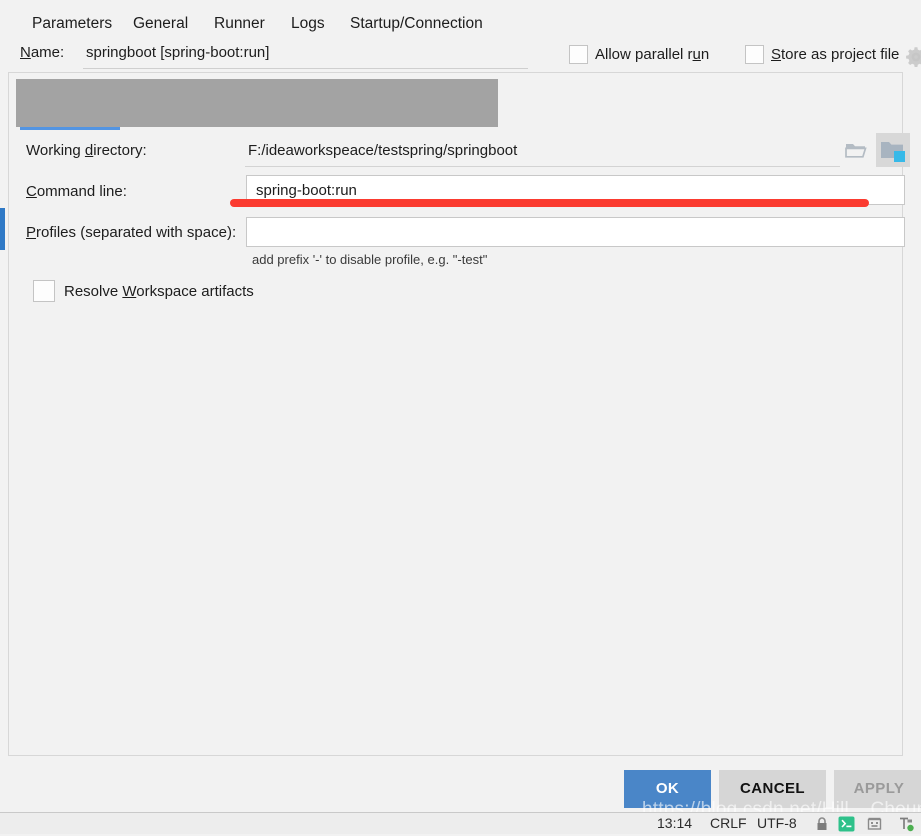 The image size is (921, 836). I want to click on tab-startup-connection: Startup/Connection, so click(416, 24).